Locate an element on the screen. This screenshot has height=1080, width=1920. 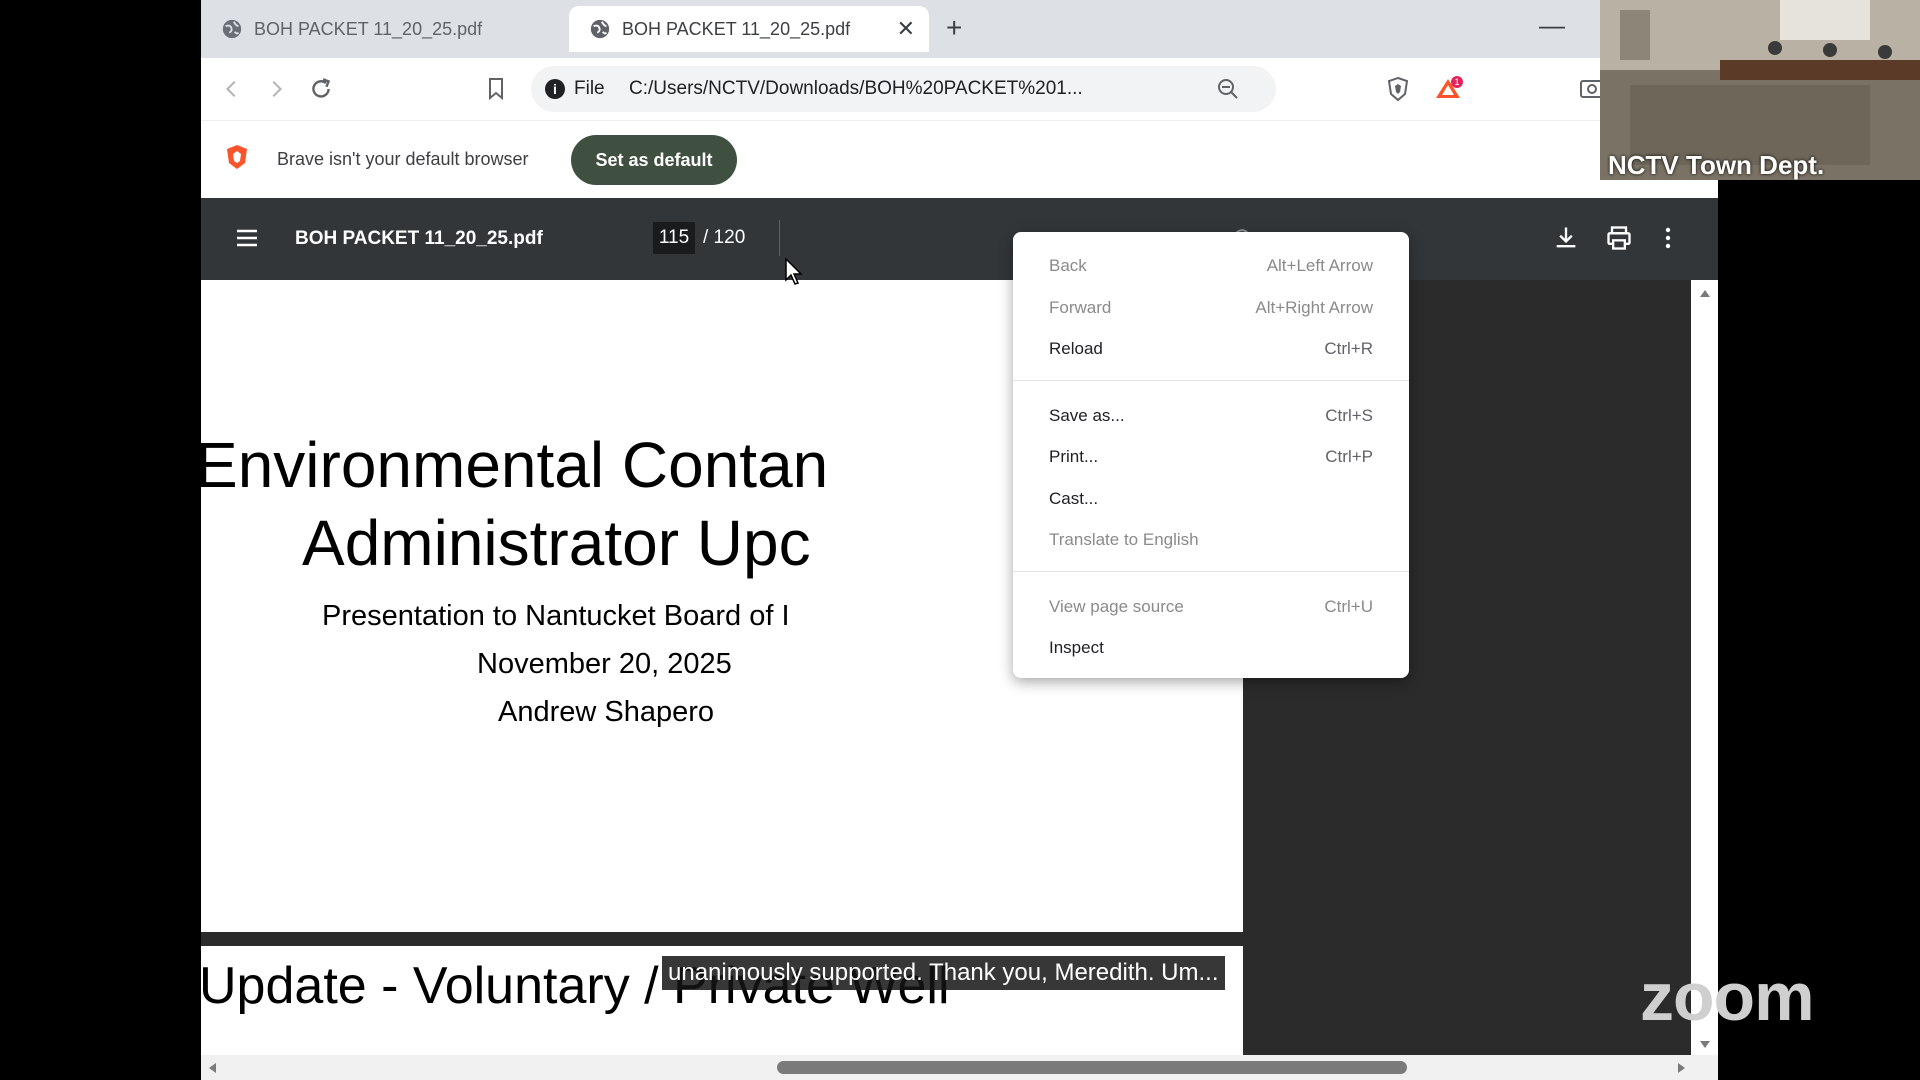
slide-date: November 20, 2025 is located at coordinates (604, 664).